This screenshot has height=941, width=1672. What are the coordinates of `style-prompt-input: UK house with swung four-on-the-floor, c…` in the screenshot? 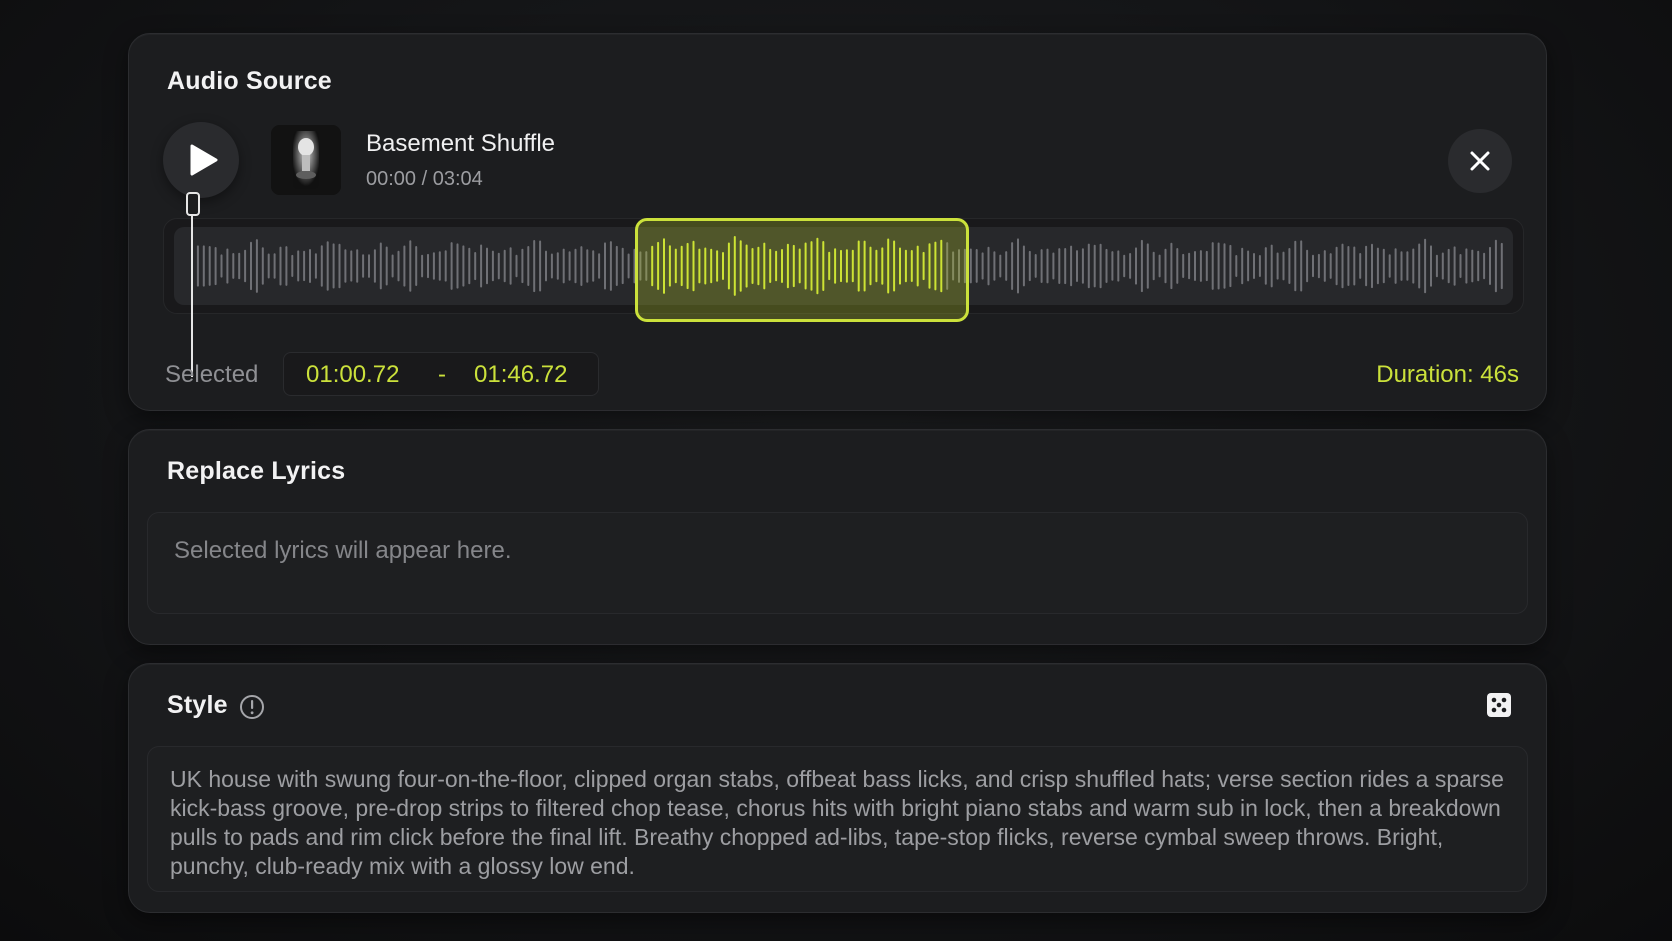 It's located at (837, 819).